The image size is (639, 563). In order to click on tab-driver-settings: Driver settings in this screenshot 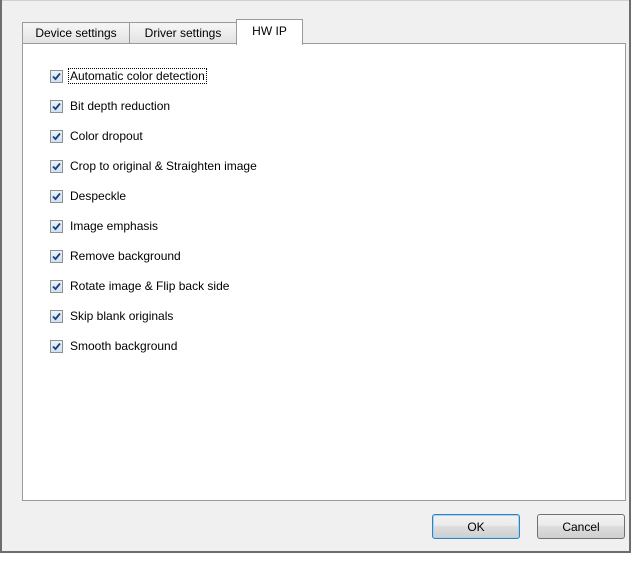, I will do `click(183, 32)`.